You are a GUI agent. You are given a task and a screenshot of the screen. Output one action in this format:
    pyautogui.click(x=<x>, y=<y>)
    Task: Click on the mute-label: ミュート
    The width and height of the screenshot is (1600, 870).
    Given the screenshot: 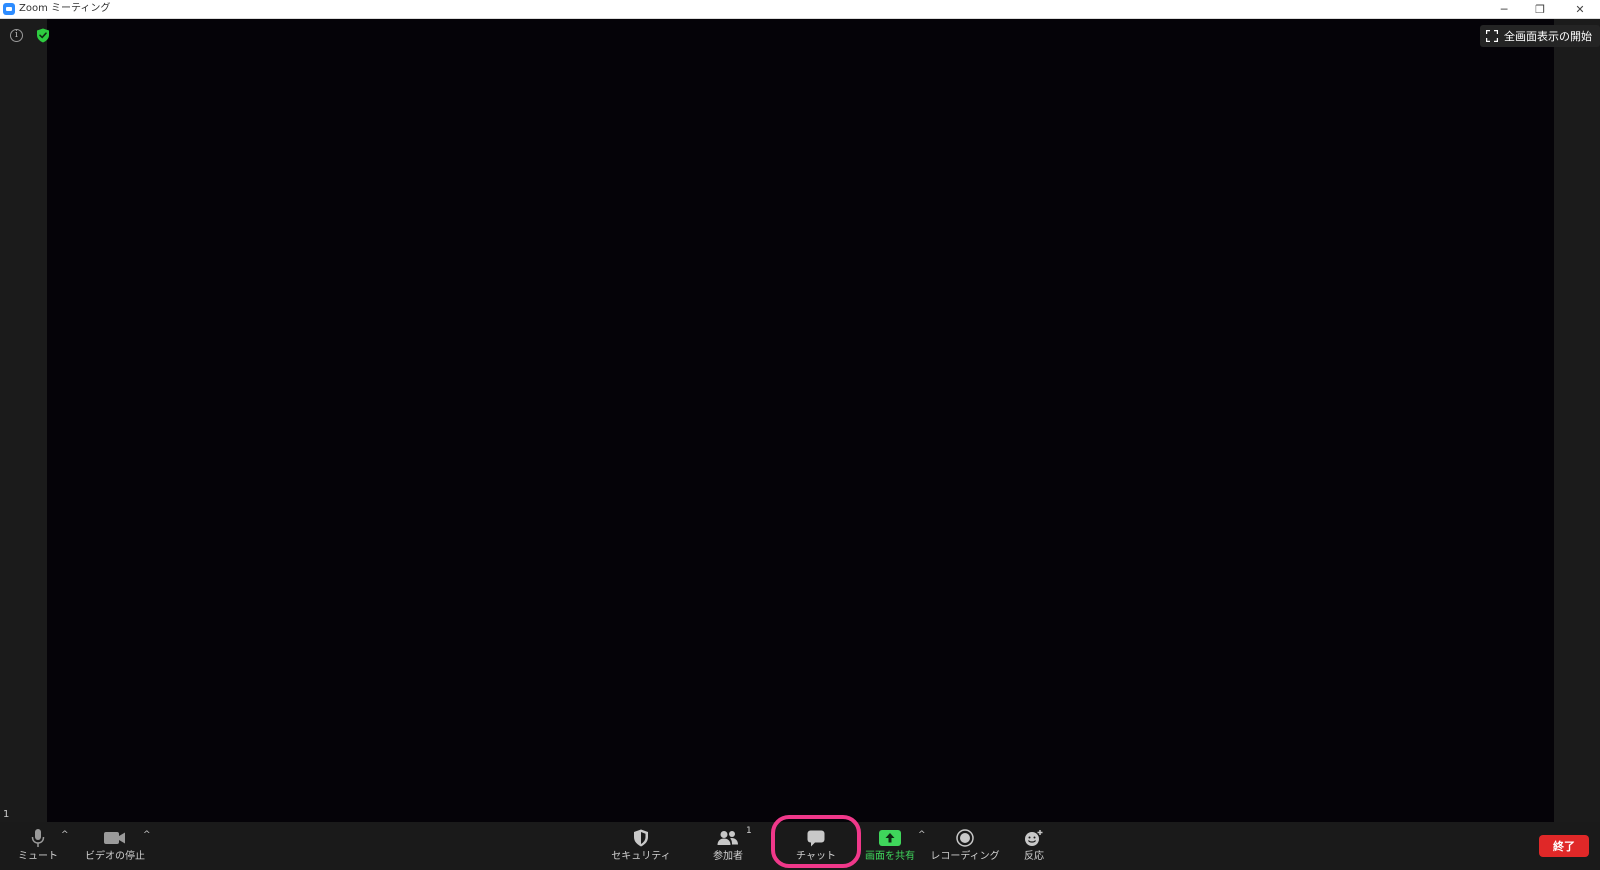 What is the action you would take?
    pyautogui.click(x=38, y=856)
    